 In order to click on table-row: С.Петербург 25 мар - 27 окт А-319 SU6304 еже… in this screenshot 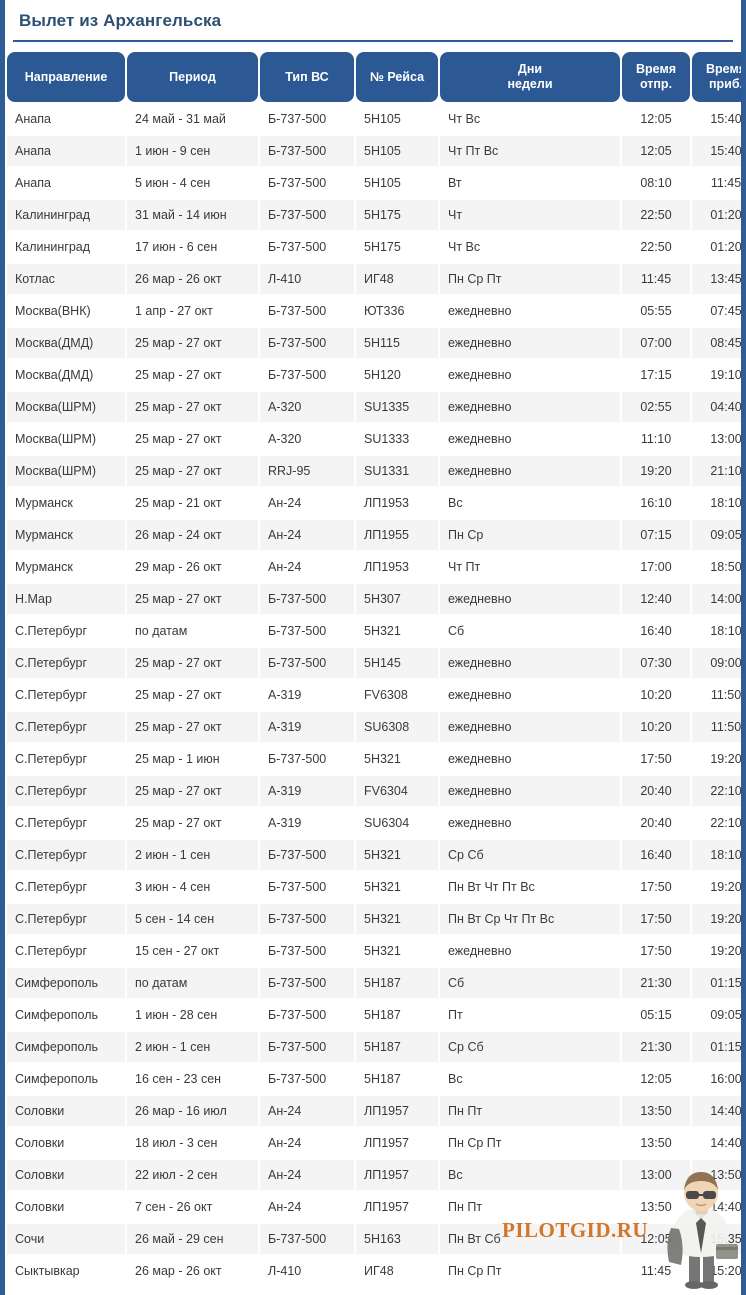, I will do `click(374, 823)`.